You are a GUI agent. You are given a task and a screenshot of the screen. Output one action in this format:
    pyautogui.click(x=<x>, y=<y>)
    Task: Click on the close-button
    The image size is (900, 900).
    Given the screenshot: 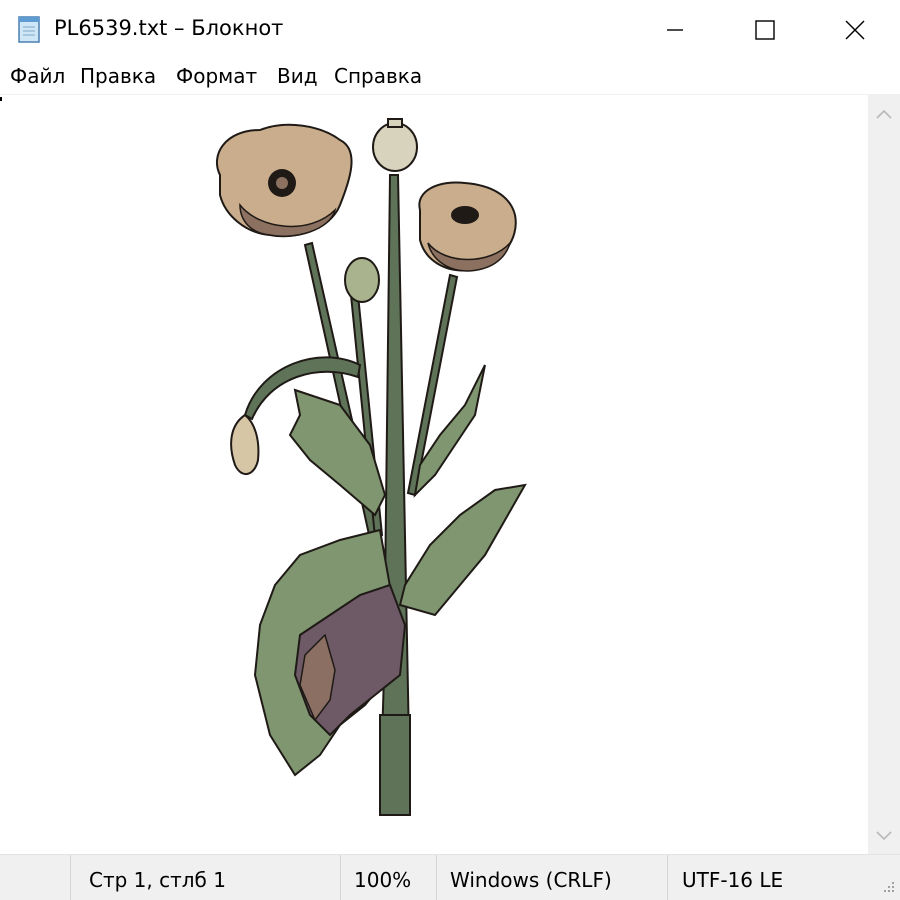 What is the action you would take?
    pyautogui.click(x=855, y=30)
    